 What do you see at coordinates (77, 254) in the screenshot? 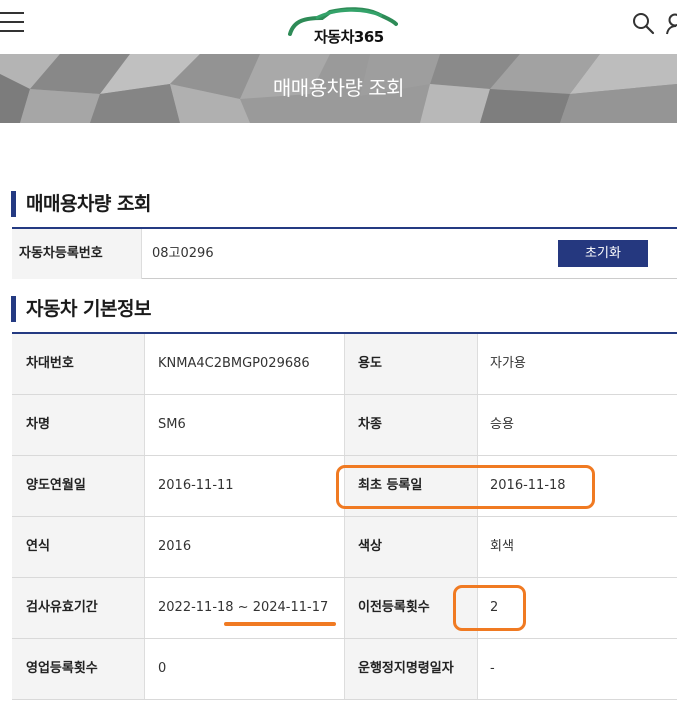
I see `registration-number-label: 자동차등록번호` at bounding box center [77, 254].